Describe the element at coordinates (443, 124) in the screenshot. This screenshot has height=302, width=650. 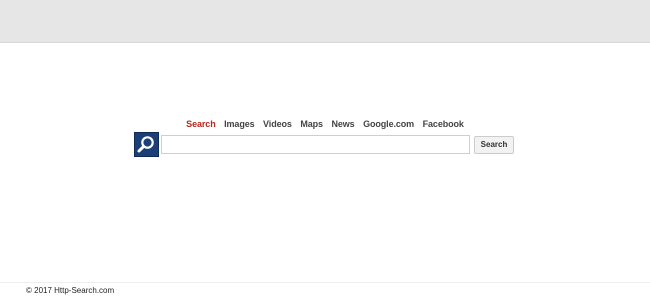
I see `nav-item-facebook: Facebook` at that location.